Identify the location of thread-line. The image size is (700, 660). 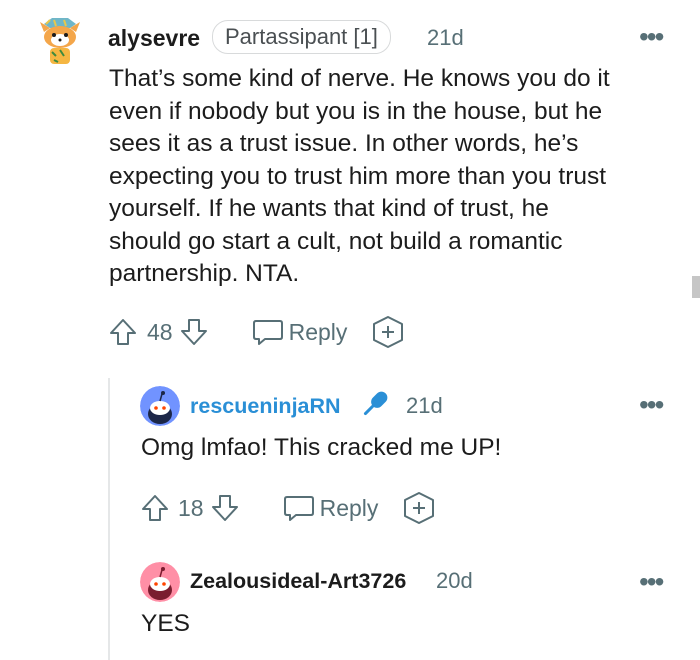
(109, 519).